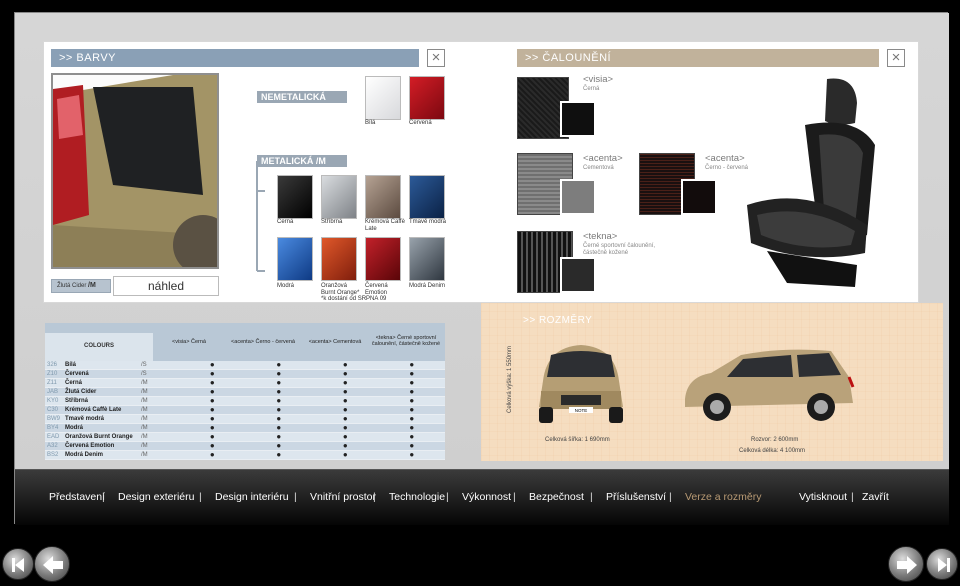  Describe the element at coordinates (54, 410) in the screenshot. I see `color-code: C30` at that location.